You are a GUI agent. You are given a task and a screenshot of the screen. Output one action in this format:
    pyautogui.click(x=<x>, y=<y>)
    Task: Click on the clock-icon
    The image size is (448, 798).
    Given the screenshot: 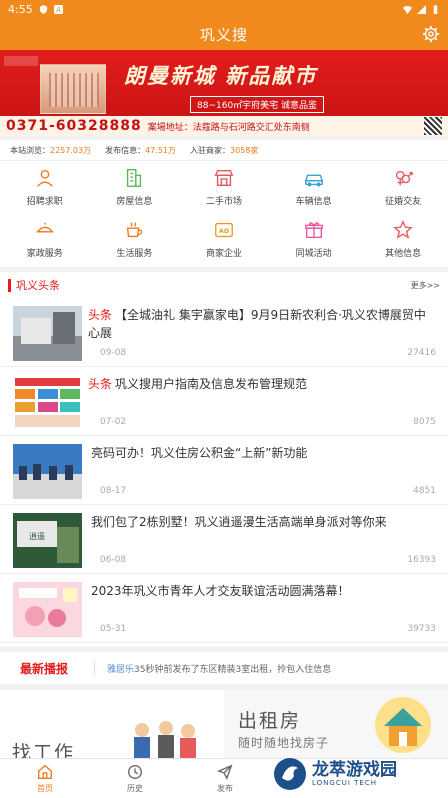 What is the action you would take?
    pyautogui.click(x=135, y=772)
    